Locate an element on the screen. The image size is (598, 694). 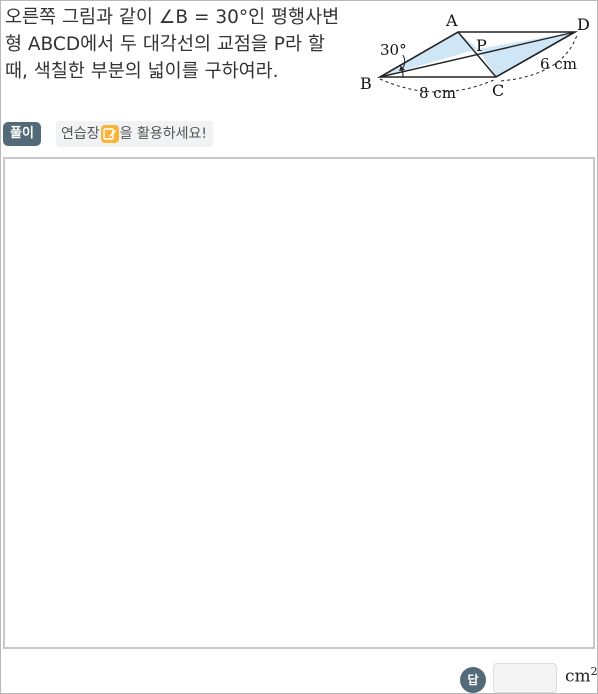
answer-unit: cm2 is located at coordinates (581, 676).